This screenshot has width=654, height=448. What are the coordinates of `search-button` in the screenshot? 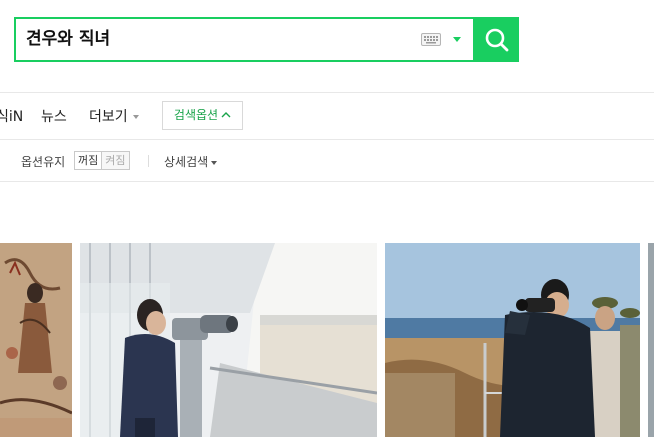 It's located at (496, 39).